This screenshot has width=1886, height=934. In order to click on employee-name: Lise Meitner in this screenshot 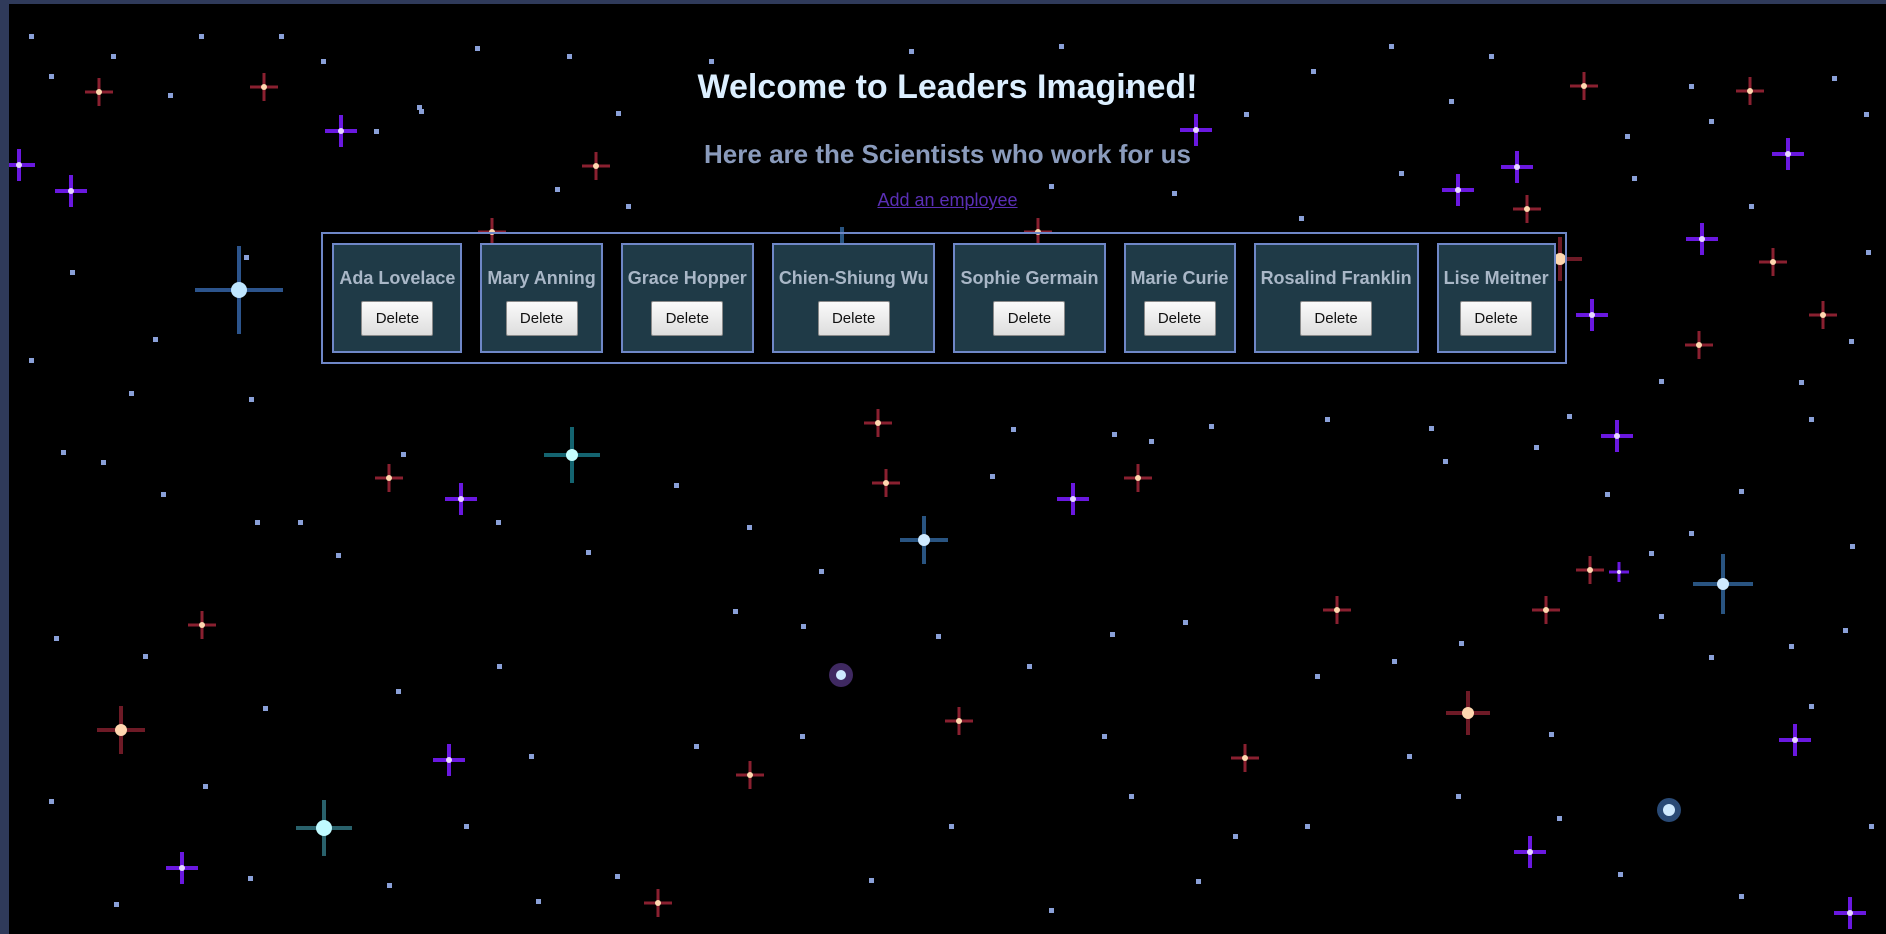, I will do `click(1496, 278)`.